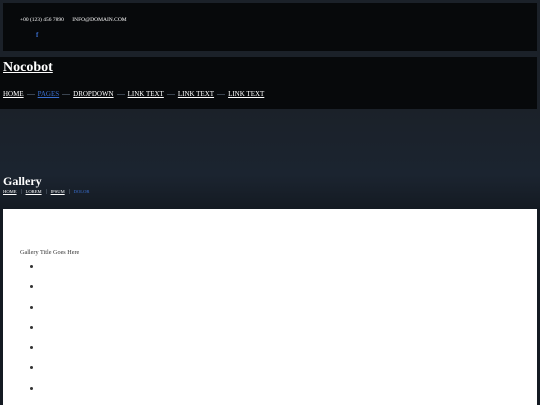 This screenshot has width=540, height=405. I want to click on contact-info: +00 (123) 456 7890 INFO@DOMAIN.COM, so click(77, 20).